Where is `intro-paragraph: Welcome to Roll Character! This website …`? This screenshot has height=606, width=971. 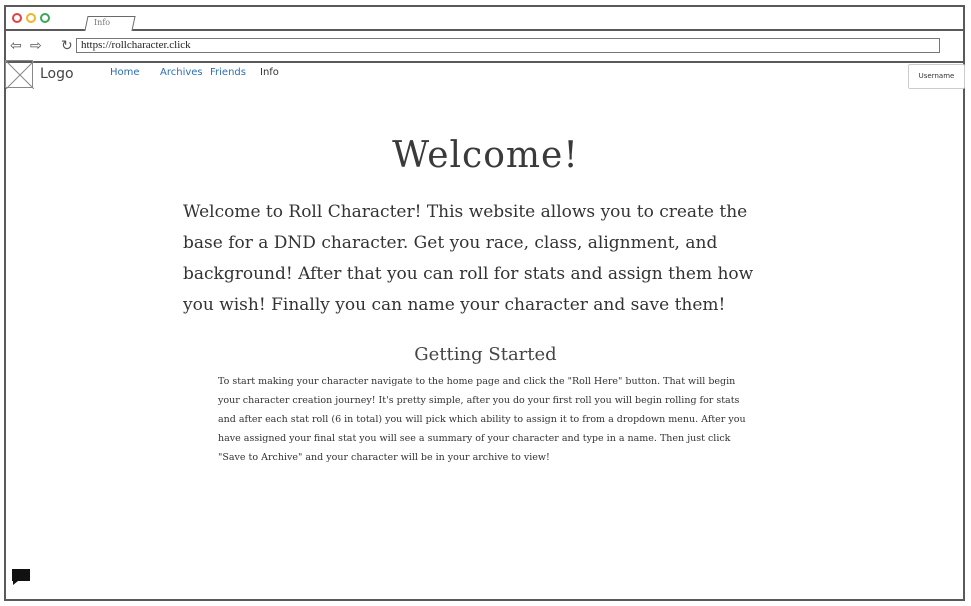 intro-paragraph: Welcome to Roll Character! This website … is located at coordinates (468, 258).